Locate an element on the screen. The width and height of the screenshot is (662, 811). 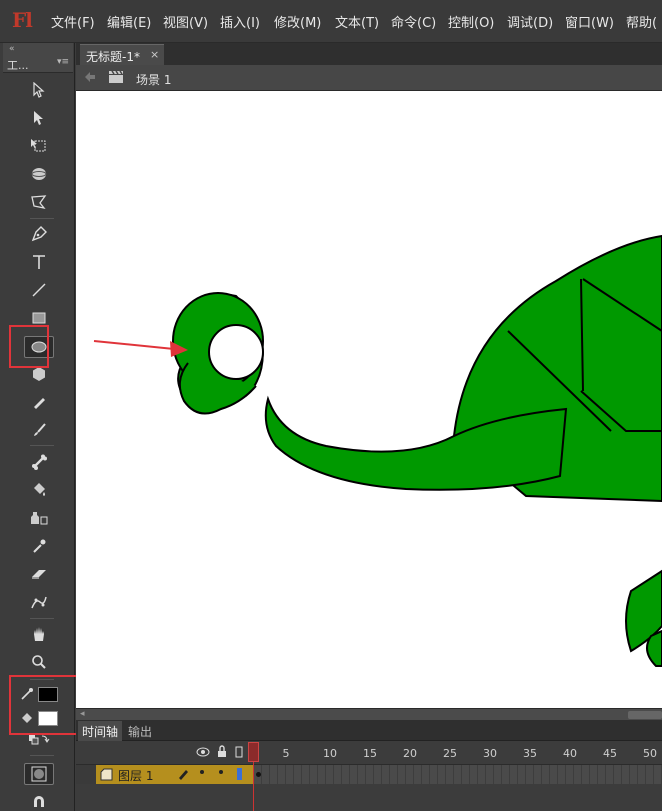
app-logo: Fl is located at coordinates (22, 20).